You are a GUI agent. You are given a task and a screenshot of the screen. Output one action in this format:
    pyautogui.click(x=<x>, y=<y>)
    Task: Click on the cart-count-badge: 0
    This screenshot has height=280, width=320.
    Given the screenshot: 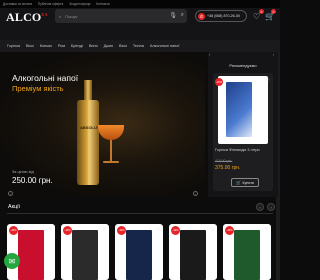 What is the action you would take?
    pyautogui.click(x=273, y=11)
    